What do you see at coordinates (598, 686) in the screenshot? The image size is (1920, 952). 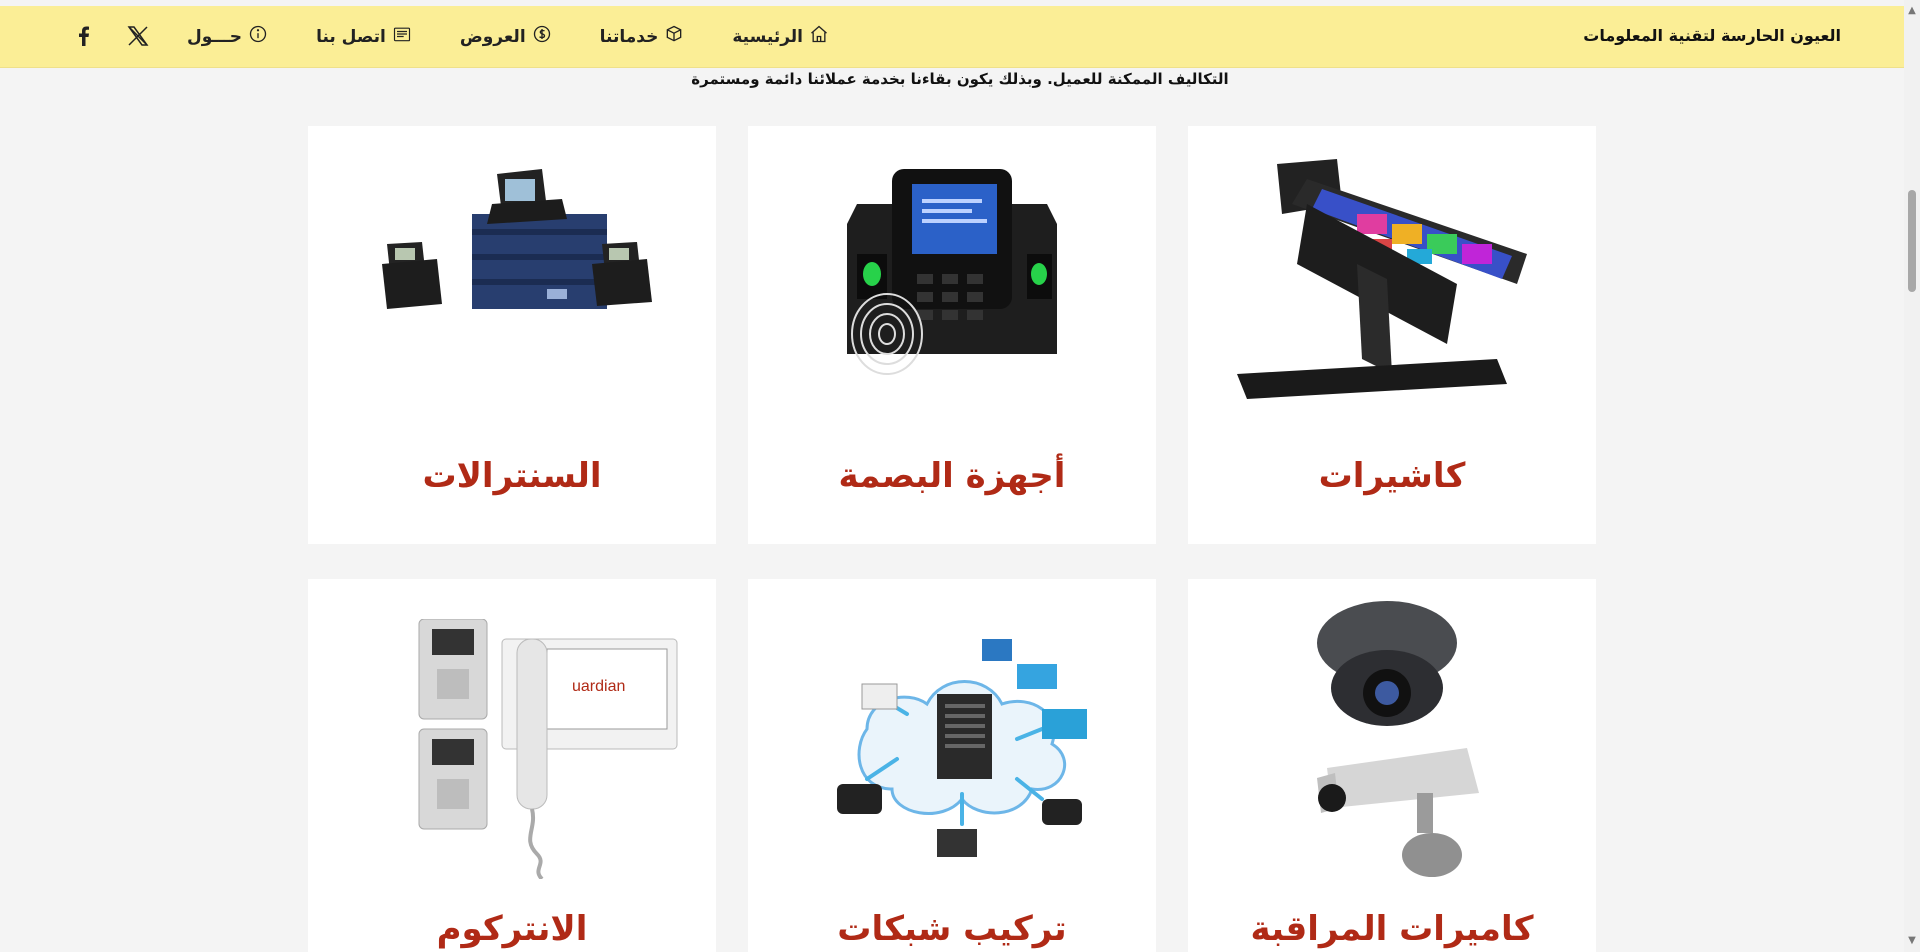 I see `svg-text: uardian` at bounding box center [598, 686].